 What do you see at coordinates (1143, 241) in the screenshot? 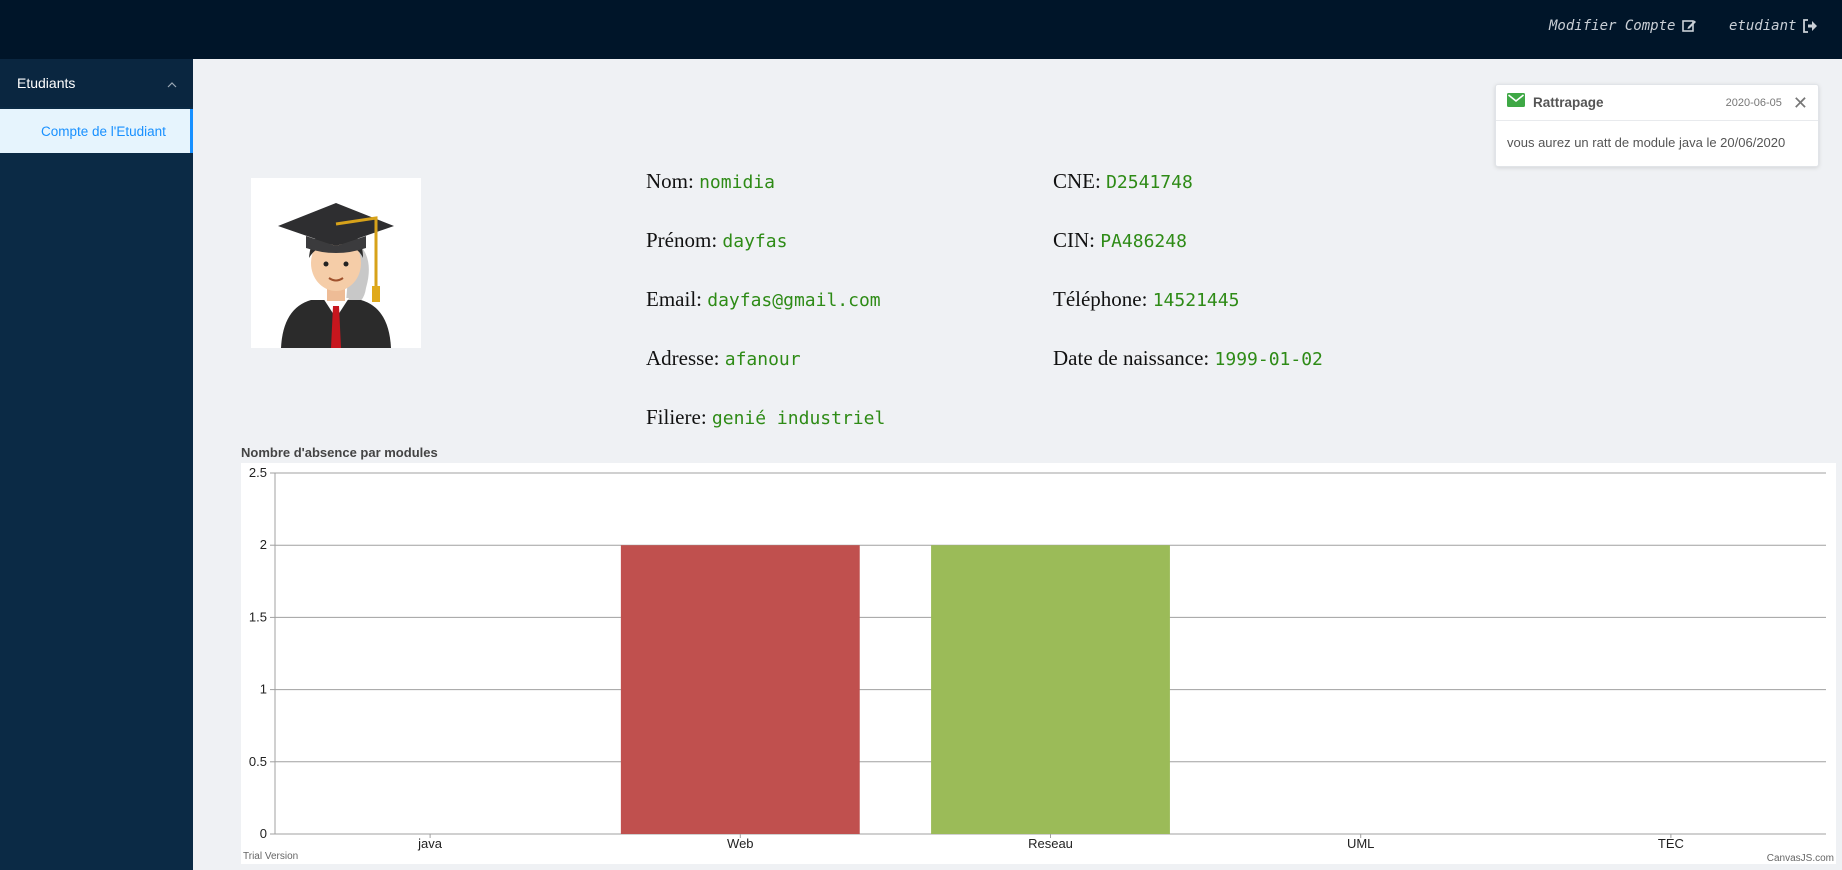
I see `cin-value: PA486248` at bounding box center [1143, 241].